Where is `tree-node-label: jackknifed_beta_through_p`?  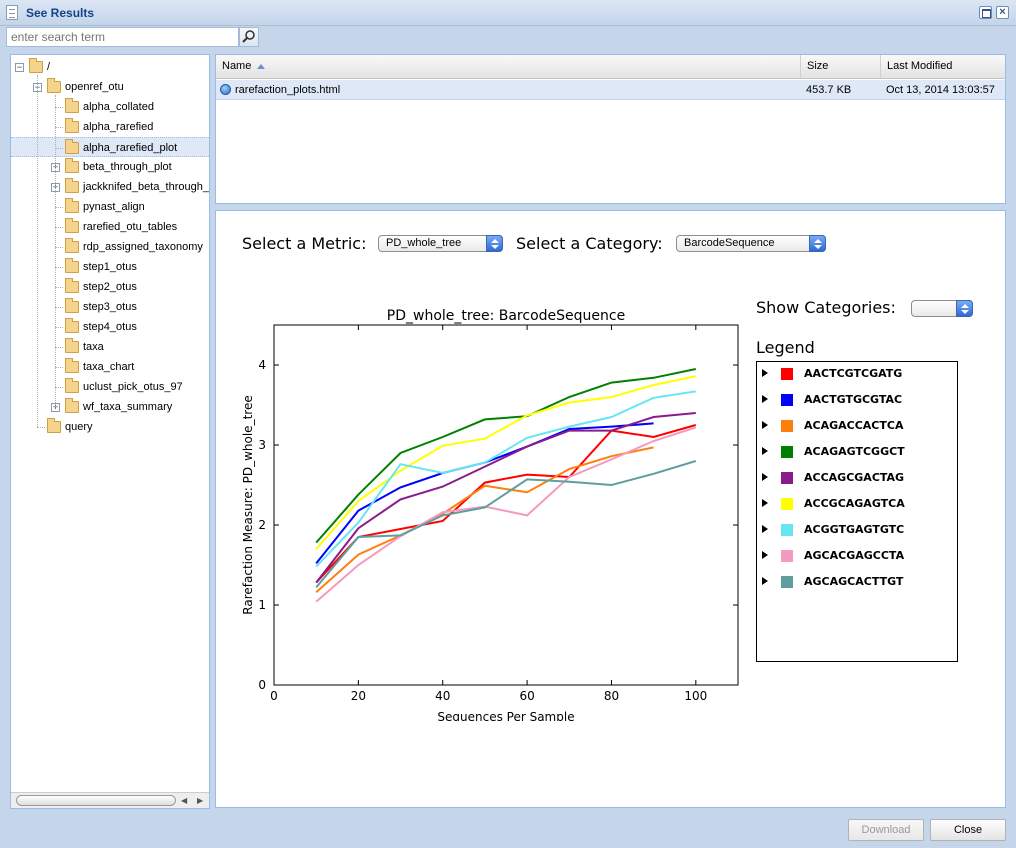
tree-node-label: jackknifed_beta_through_p is located at coordinates (146, 187).